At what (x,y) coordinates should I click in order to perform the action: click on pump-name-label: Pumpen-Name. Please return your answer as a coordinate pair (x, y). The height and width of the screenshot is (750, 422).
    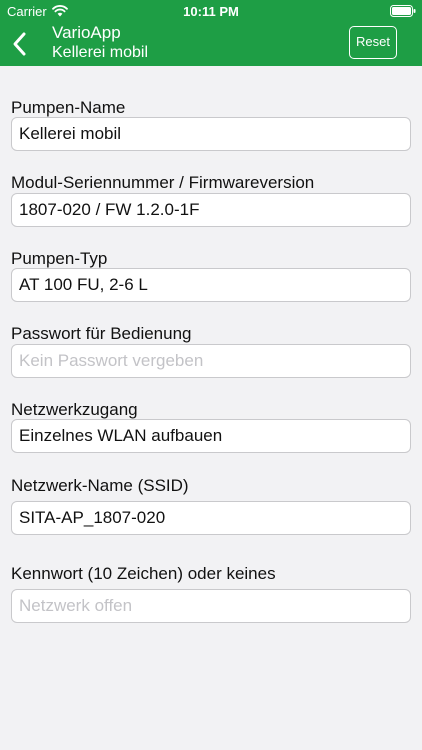
    Looking at the image, I should click on (68, 107).